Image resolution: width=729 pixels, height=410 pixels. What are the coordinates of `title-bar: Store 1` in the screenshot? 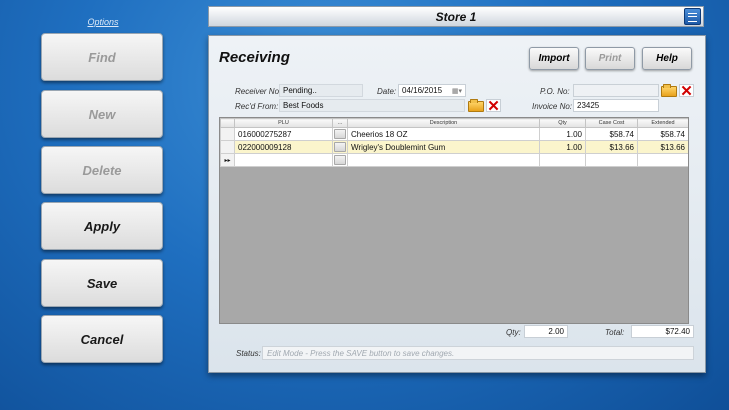 It's located at (456, 16).